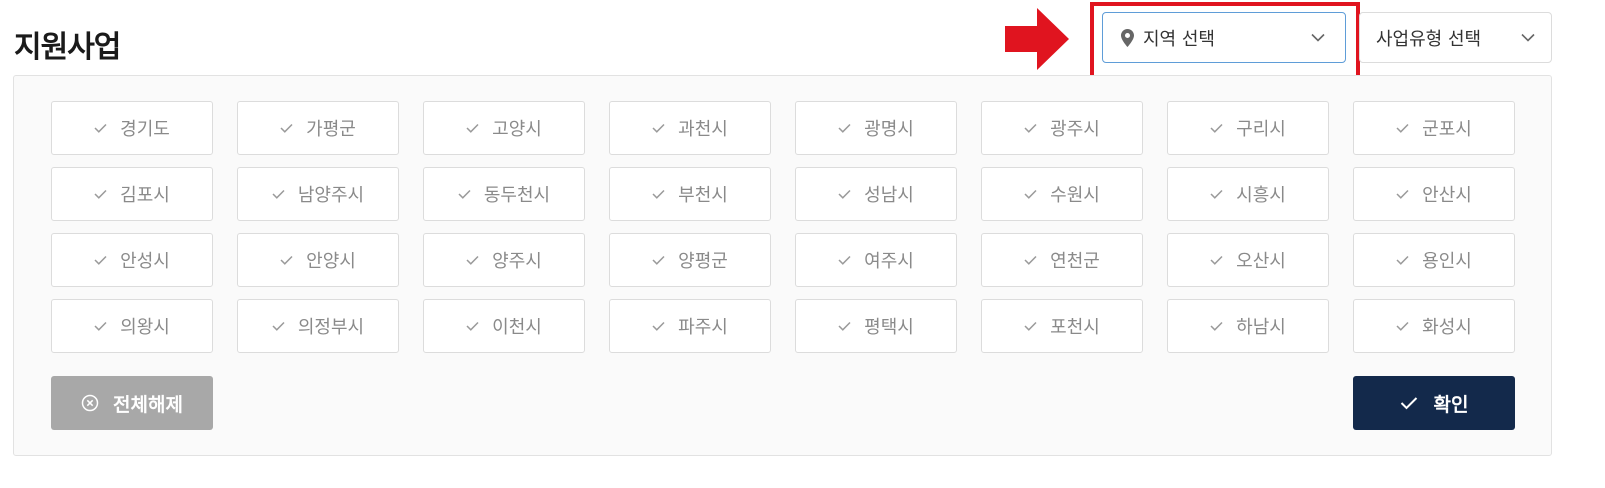  Describe the element at coordinates (1062, 194) in the screenshot. I see `region-option-button: 수원시` at that location.